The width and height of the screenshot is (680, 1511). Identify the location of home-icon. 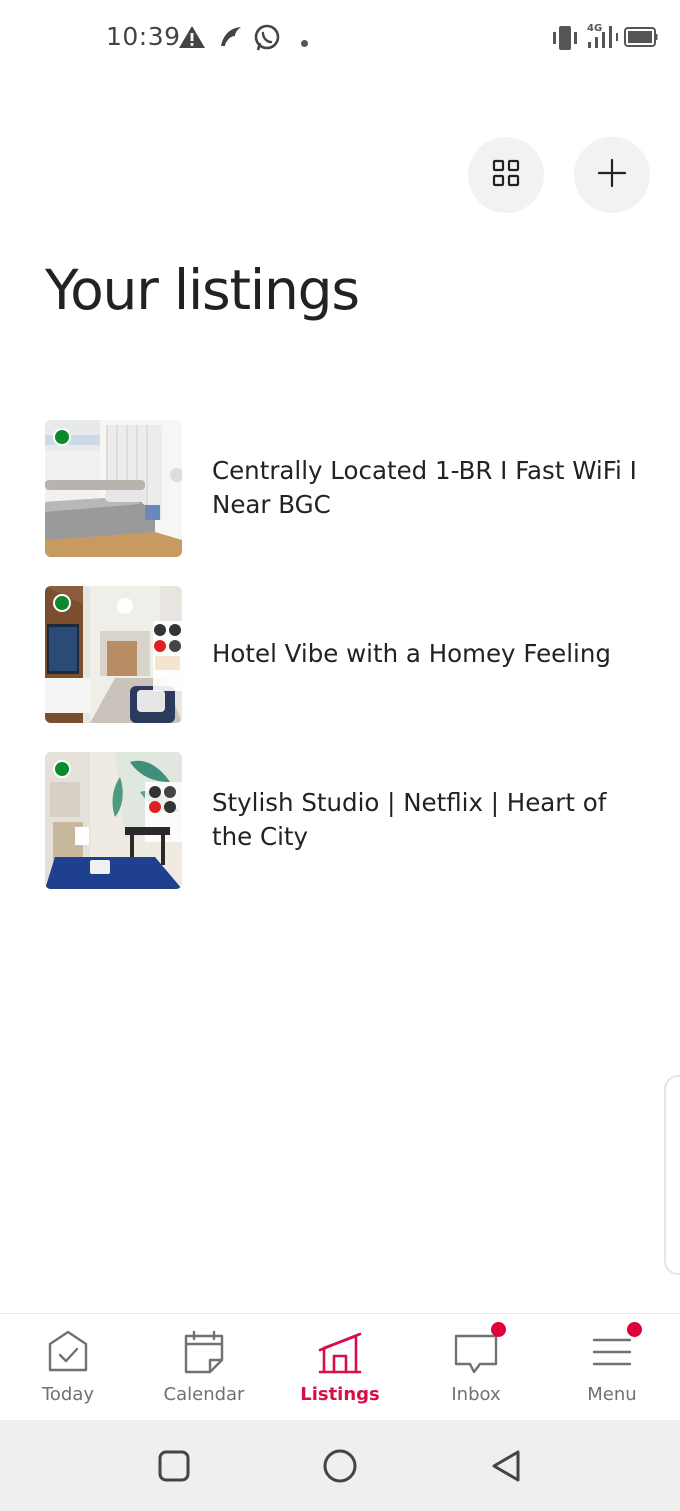
(340, 1466).